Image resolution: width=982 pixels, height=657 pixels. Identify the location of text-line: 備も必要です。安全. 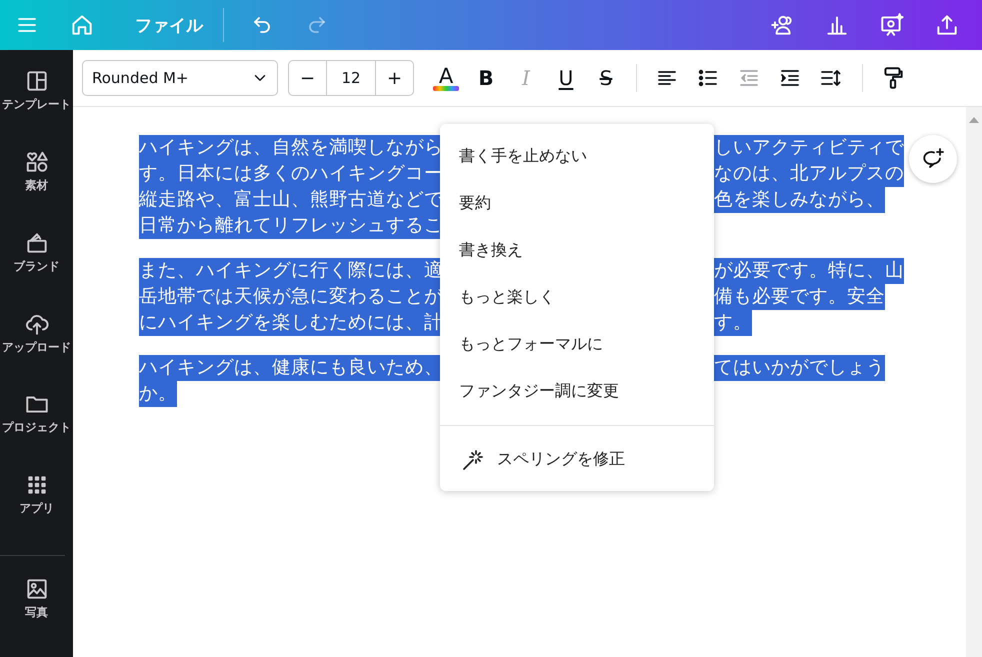
(799, 297).